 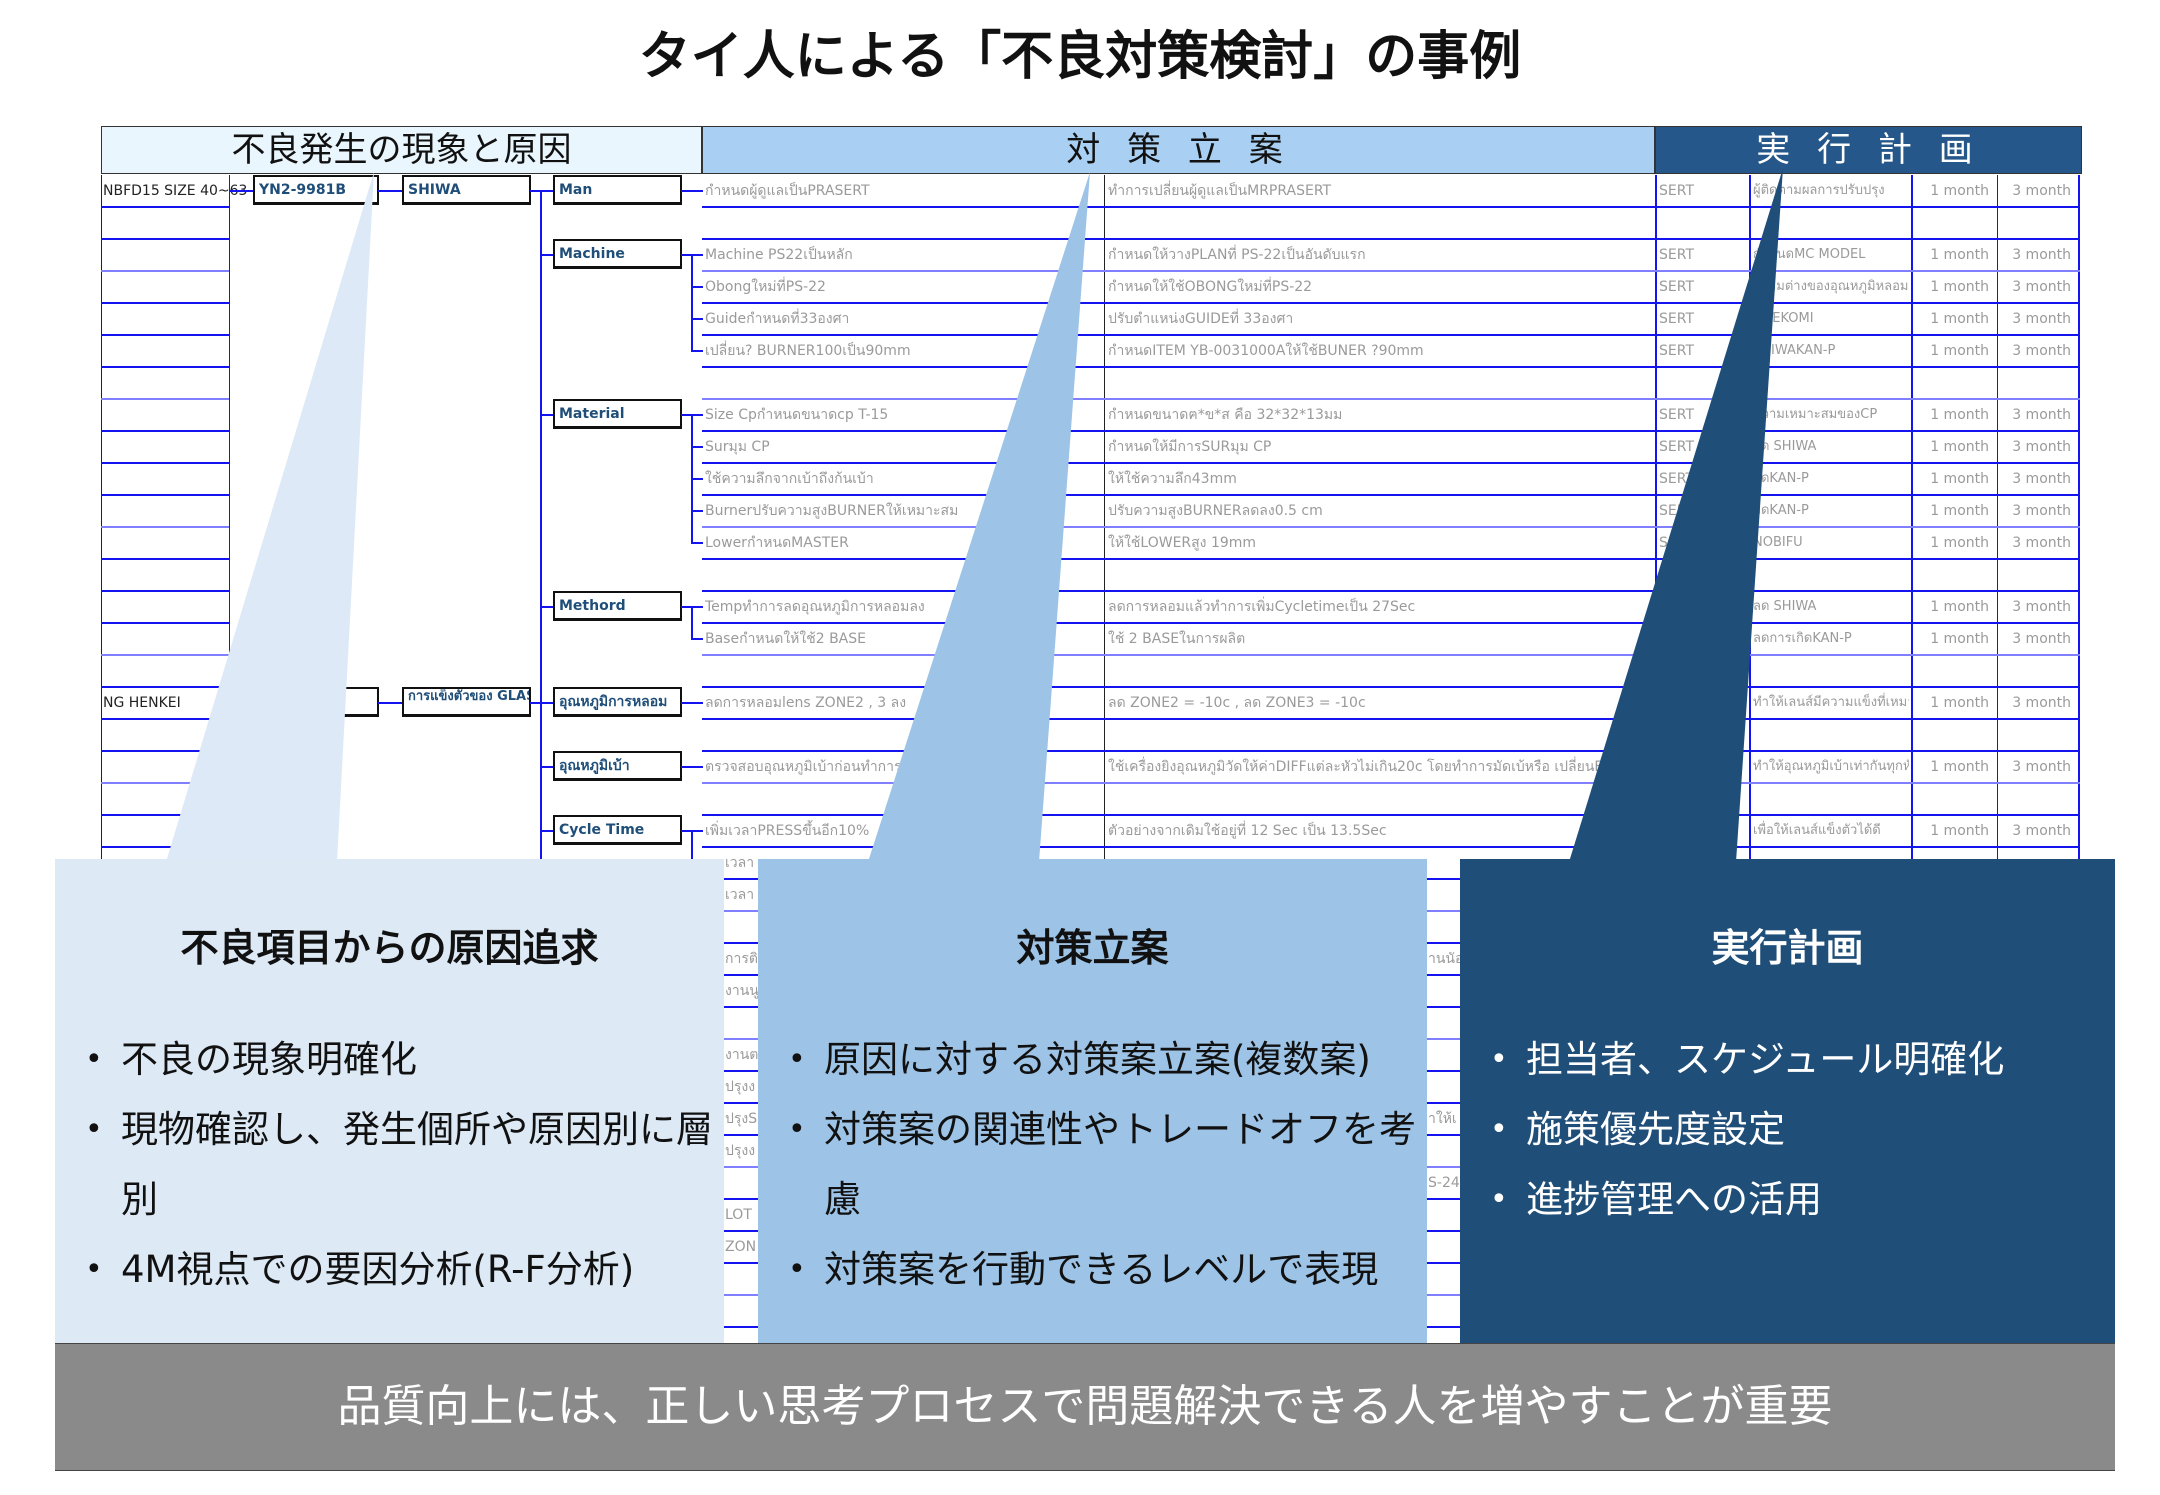 What do you see at coordinates (1747, 1059) in the screenshot?
I see `bullet-item: • 担当者、スケジュール明確化` at bounding box center [1747, 1059].